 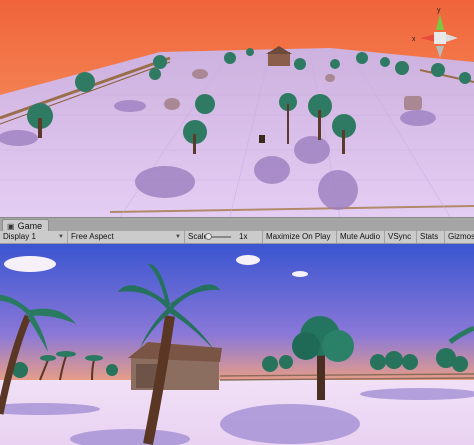 I want to click on display-dropdown: Display 1 ▼, so click(x=34, y=237).